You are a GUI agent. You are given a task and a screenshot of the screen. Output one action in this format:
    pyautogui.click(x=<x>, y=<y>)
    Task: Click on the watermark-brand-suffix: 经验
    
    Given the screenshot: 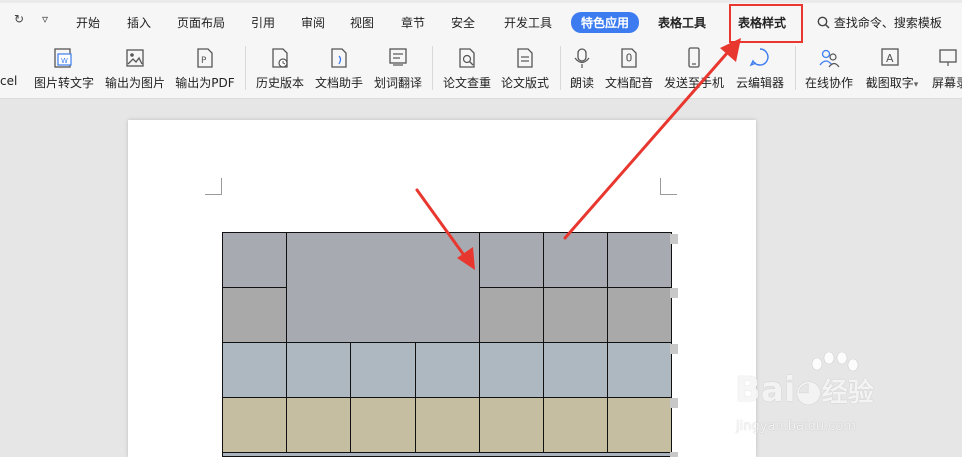 What is the action you would take?
    pyautogui.click(x=847, y=393)
    